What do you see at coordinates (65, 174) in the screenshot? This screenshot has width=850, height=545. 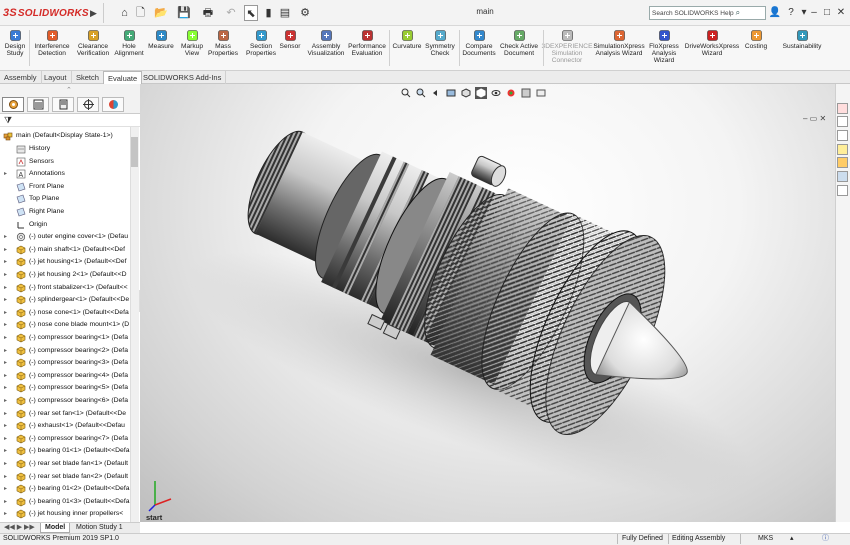 I see `tree-item: ▸ A Annotations` at bounding box center [65, 174].